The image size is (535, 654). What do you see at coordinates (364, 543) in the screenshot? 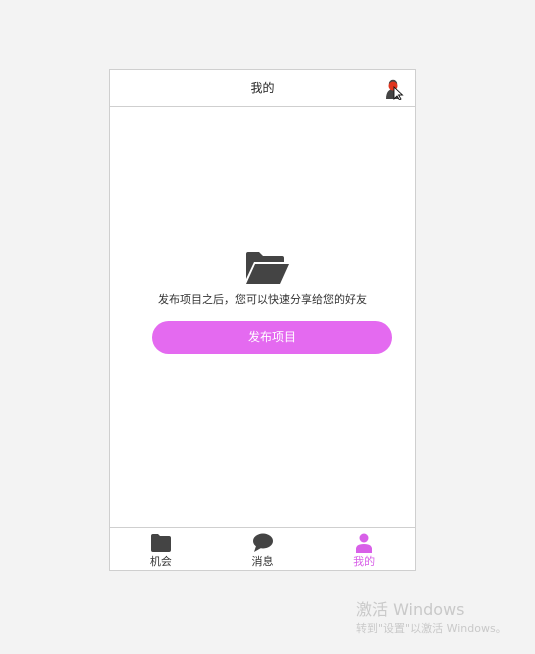
I see `person-icon` at bounding box center [364, 543].